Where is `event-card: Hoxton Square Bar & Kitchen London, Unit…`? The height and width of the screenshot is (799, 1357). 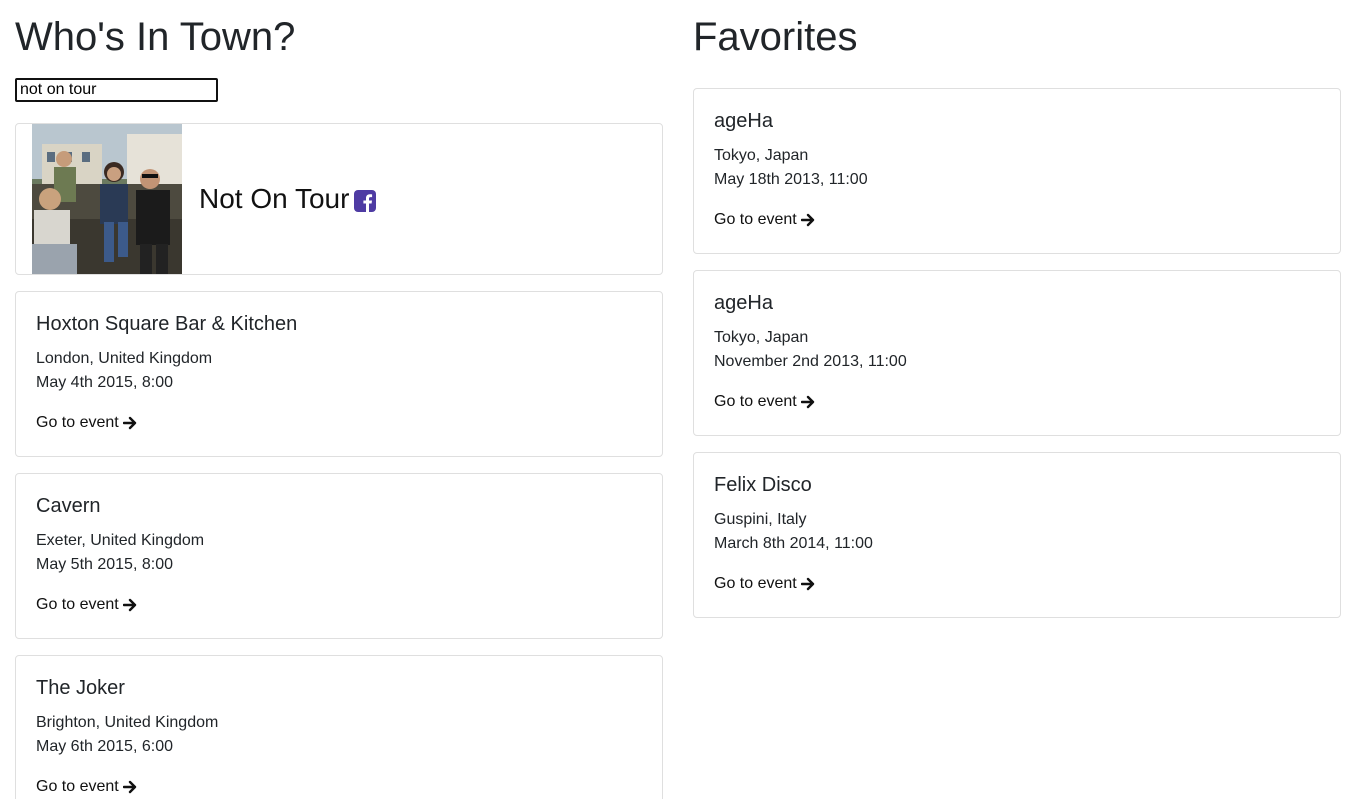
event-card: Hoxton Square Bar & Kitchen London, Unit… is located at coordinates (339, 374).